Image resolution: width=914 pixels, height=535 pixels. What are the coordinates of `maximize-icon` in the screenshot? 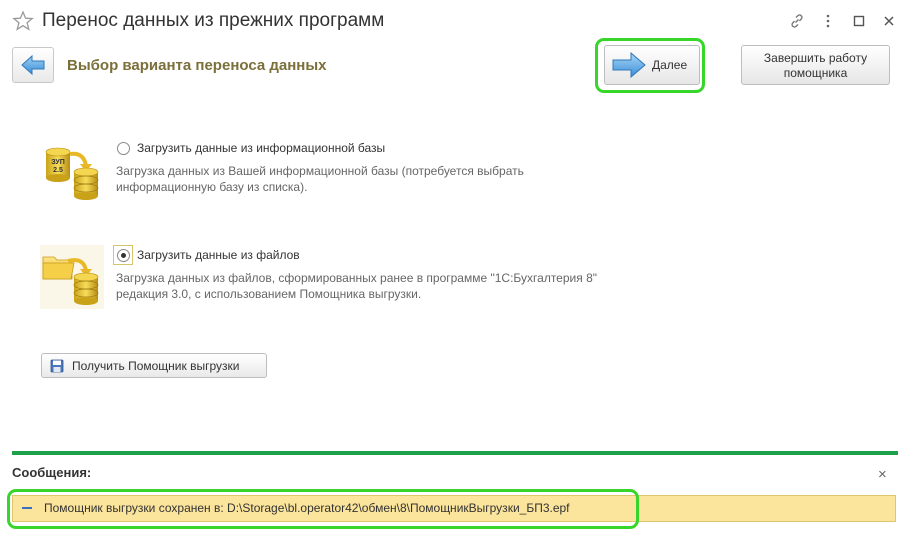 It's located at (859, 21).